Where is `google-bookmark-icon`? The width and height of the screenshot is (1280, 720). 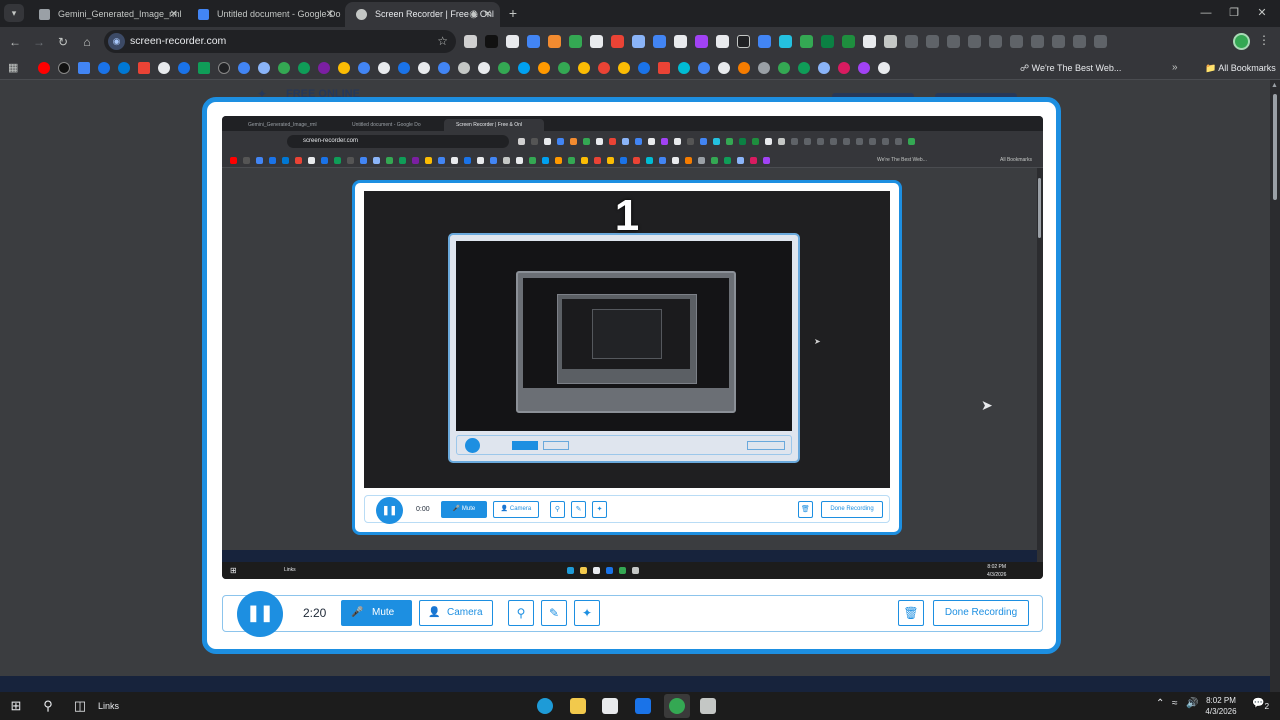 google-bookmark-icon is located at coordinates (164, 68).